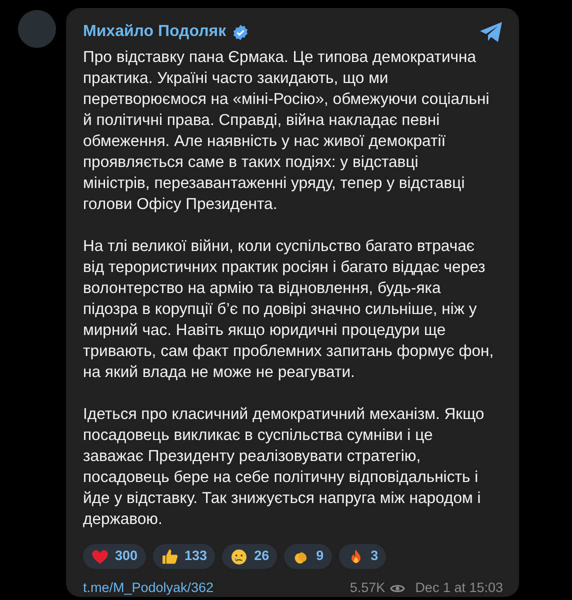 The image size is (572, 600). What do you see at coordinates (169, 557) in the screenshot?
I see `thumbs-up-icon` at bounding box center [169, 557].